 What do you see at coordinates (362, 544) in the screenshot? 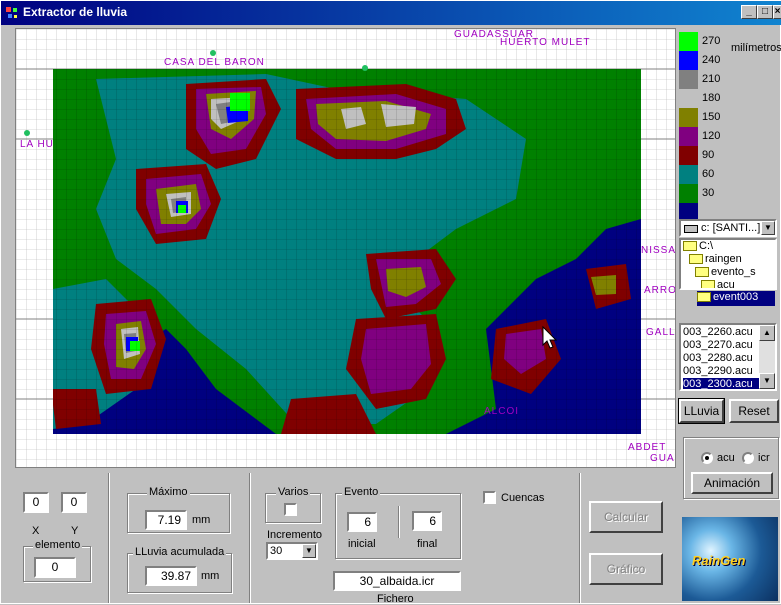
I see `evento-inicial-label: inicial` at bounding box center [362, 544].